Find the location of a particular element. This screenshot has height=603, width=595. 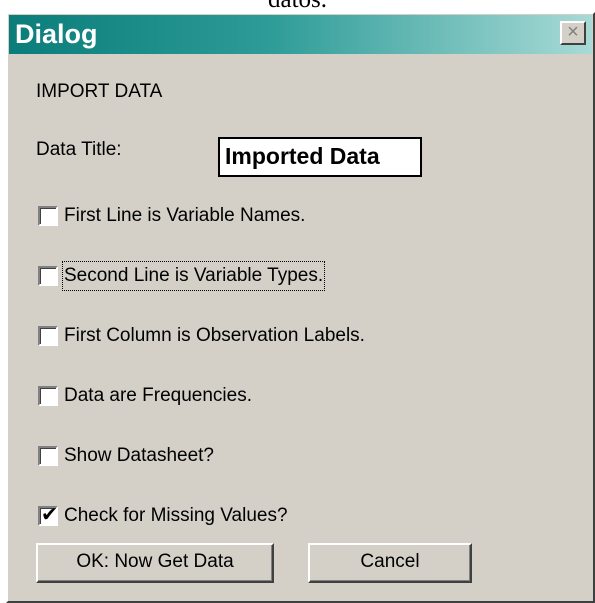

checkbox-label: Data are Frequencies. is located at coordinates (158, 395).